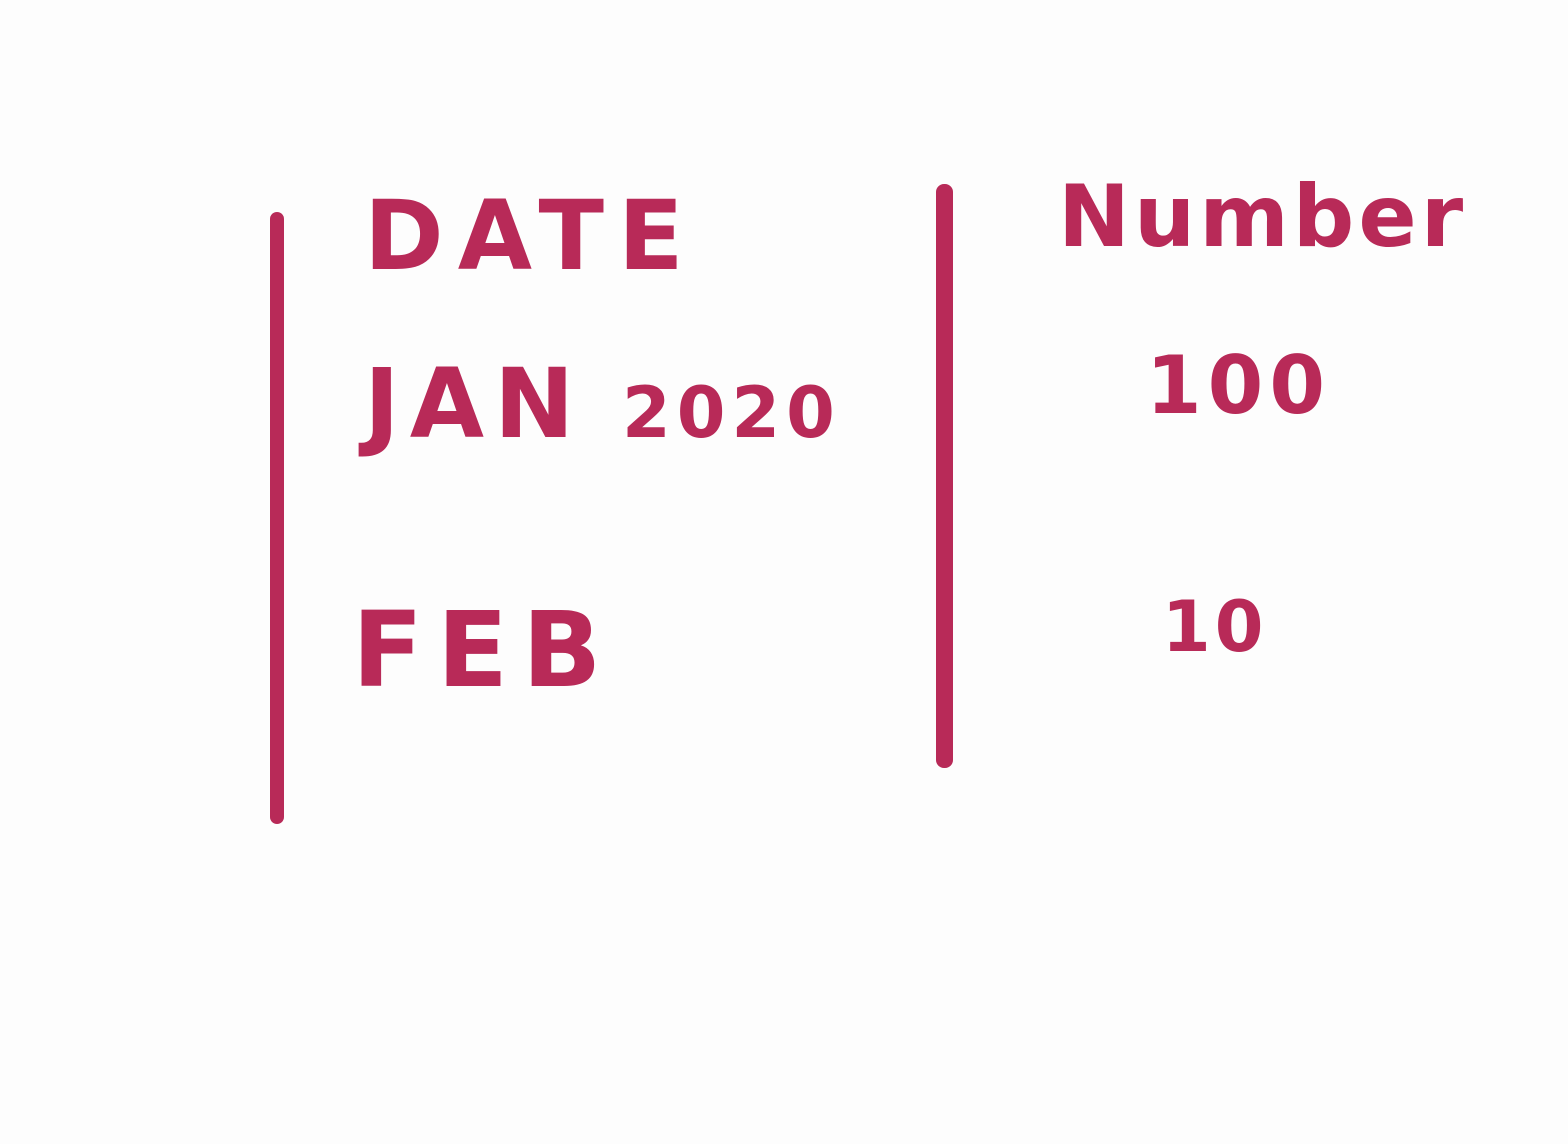 The image size is (1568, 1144). I want to click on left-vertical-line, so click(277, 518).